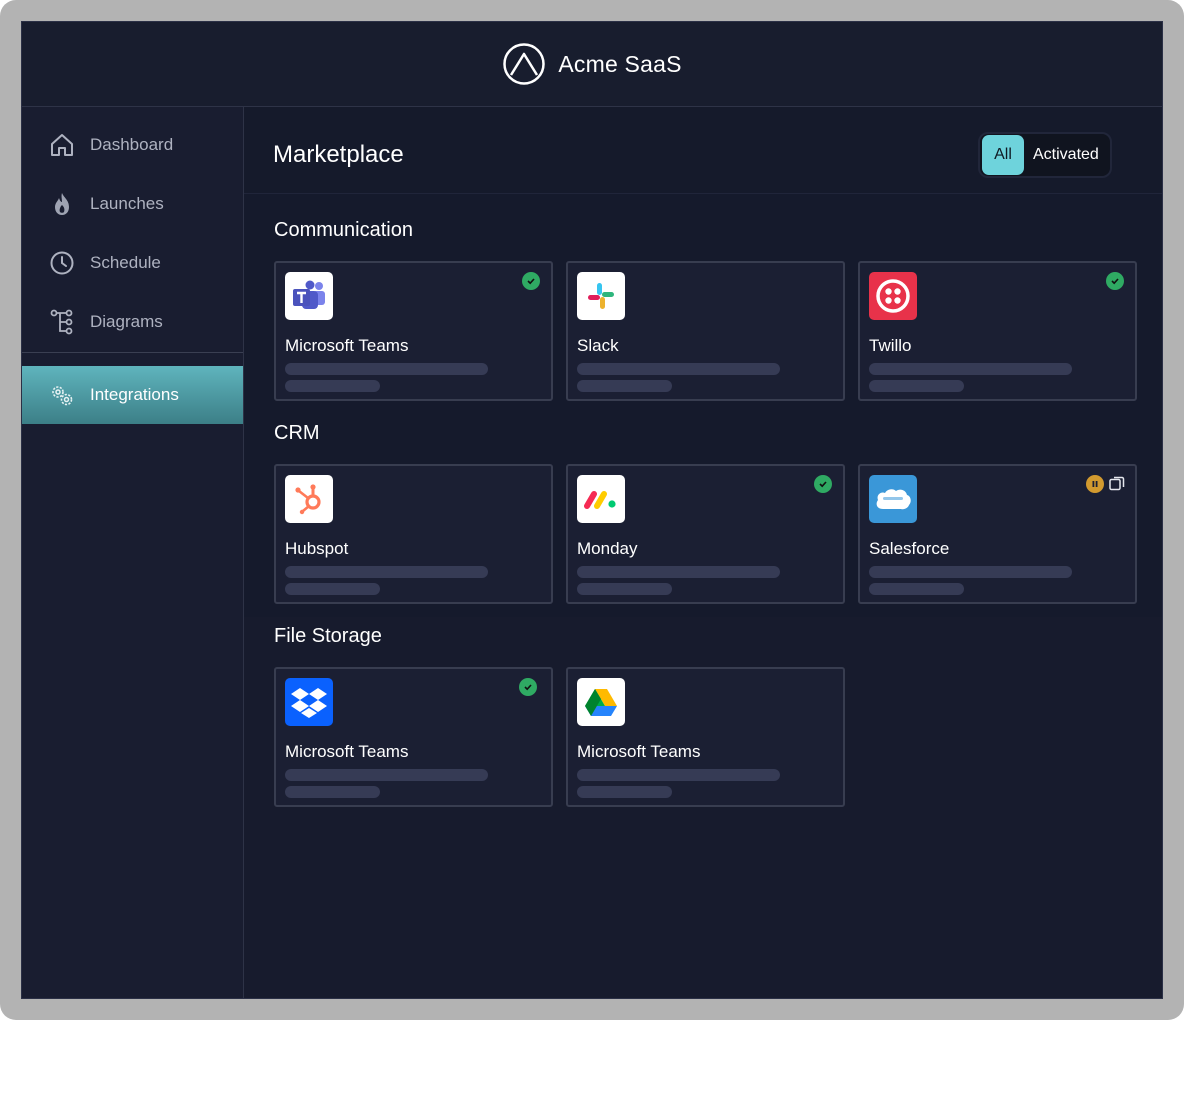 The width and height of the screenshot is (1184, 1120). Describe the element at coordinates (62, 263) in the screenshot. I see `clock-icon` at that location.